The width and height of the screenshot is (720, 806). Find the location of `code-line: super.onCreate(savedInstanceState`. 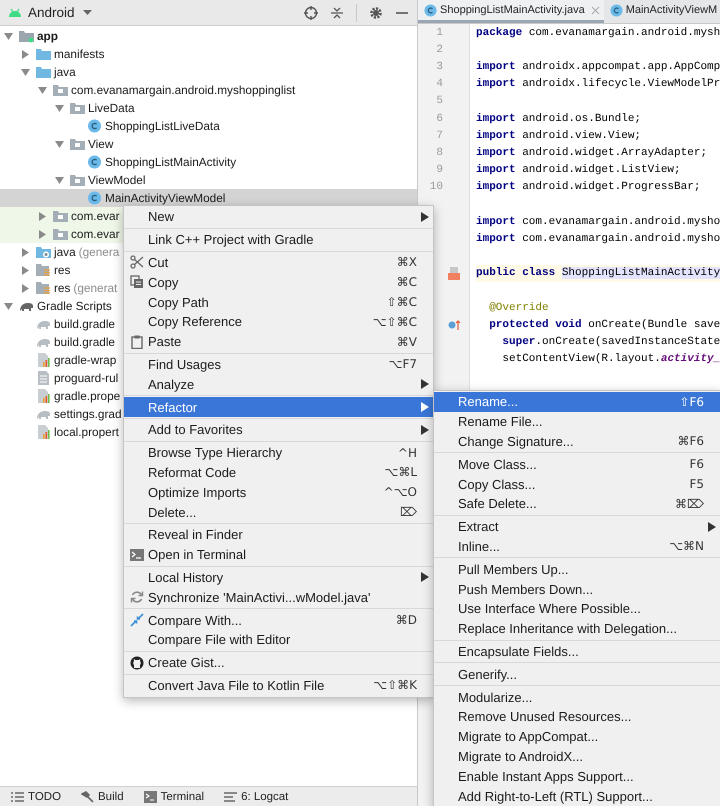

code-line: super.onCreate(savedInstanceState is located at coordinates (610, 342).